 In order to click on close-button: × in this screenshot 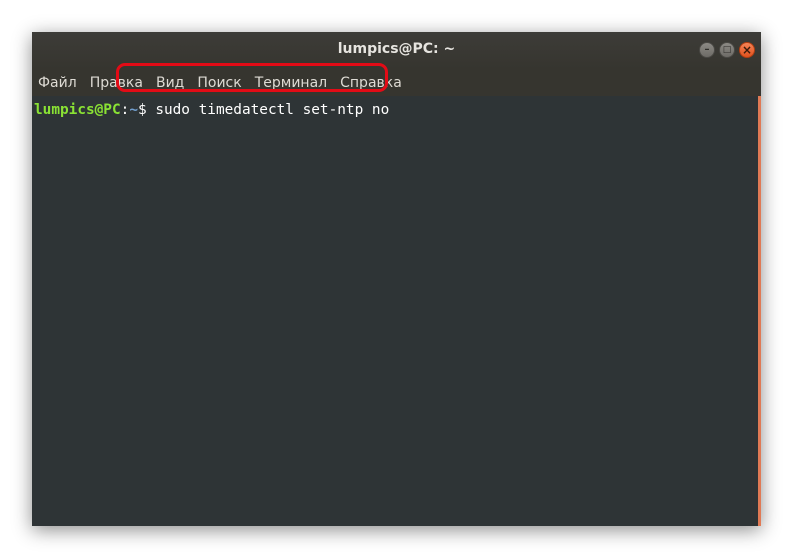, I will do `click(747, 50)`.